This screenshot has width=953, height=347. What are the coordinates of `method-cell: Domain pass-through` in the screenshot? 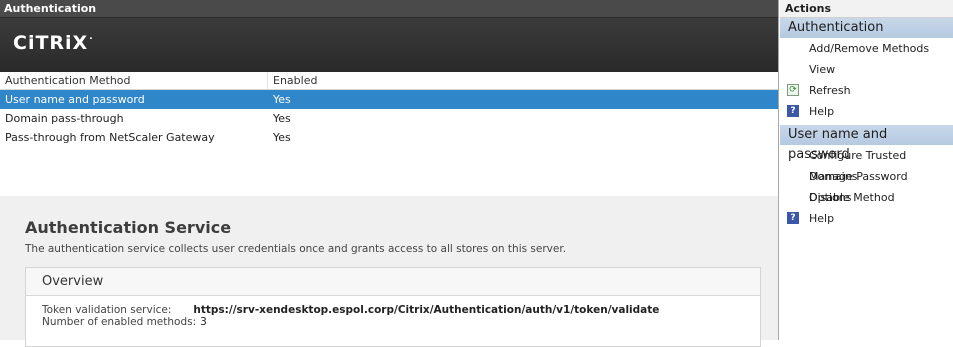 It's located at (64, 118).